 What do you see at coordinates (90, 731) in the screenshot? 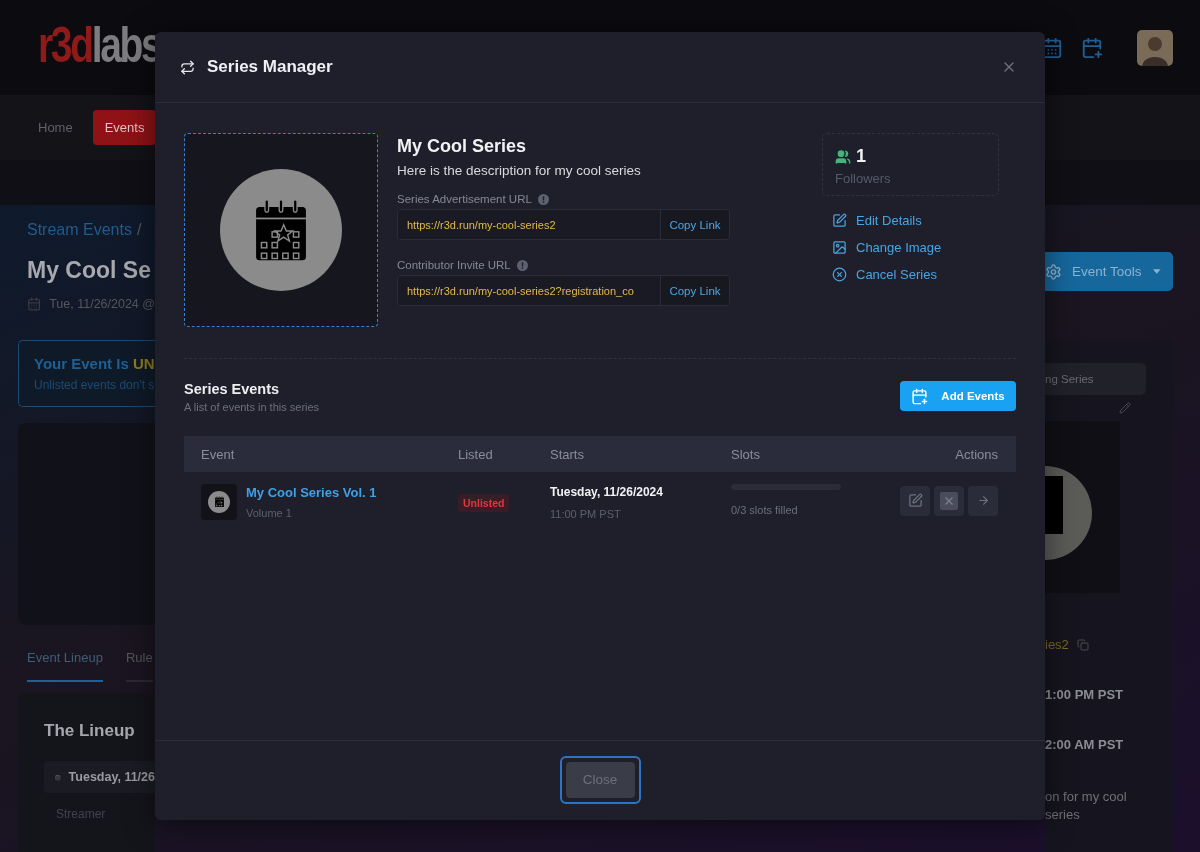
I see `lineup-title: The Lineup` at bounding box center [90, 731].